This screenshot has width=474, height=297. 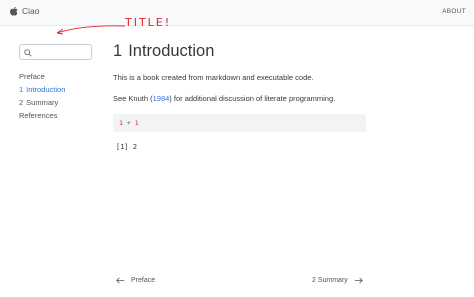 What do you see at coordinates (127, 147) in the screenshot?
I see `code-output: [1] 2` at bounding box center [127, 147].